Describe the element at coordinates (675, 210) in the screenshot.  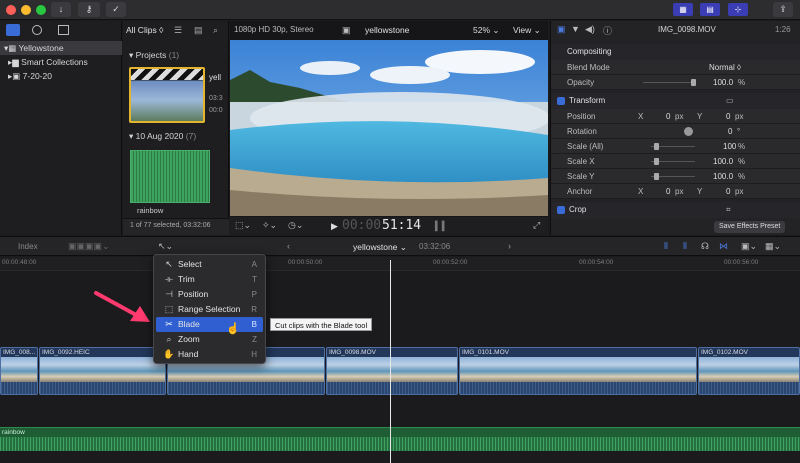
I see `crop-header: Crop ⌗` at that location.